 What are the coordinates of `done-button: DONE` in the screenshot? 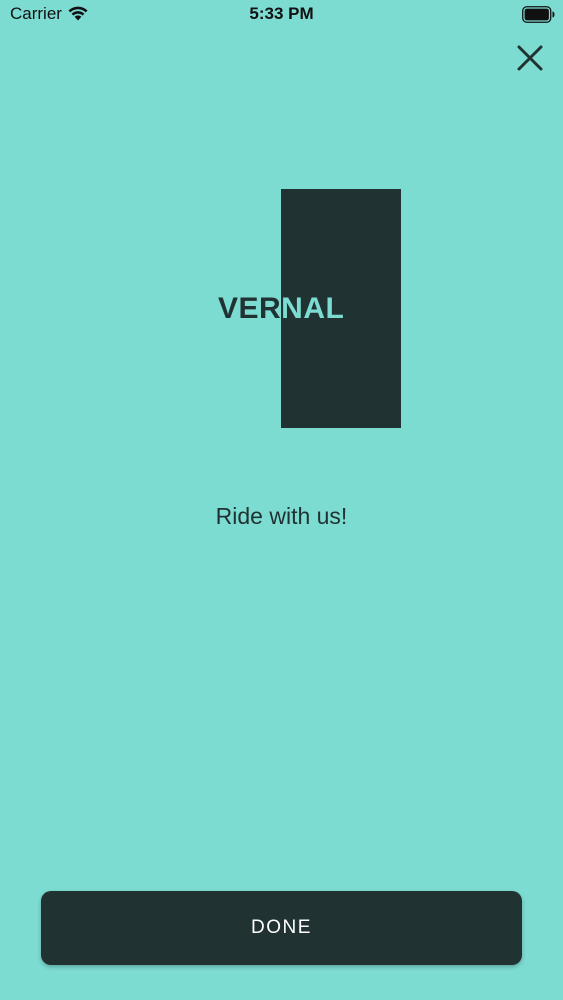 It's located at (281, 928).